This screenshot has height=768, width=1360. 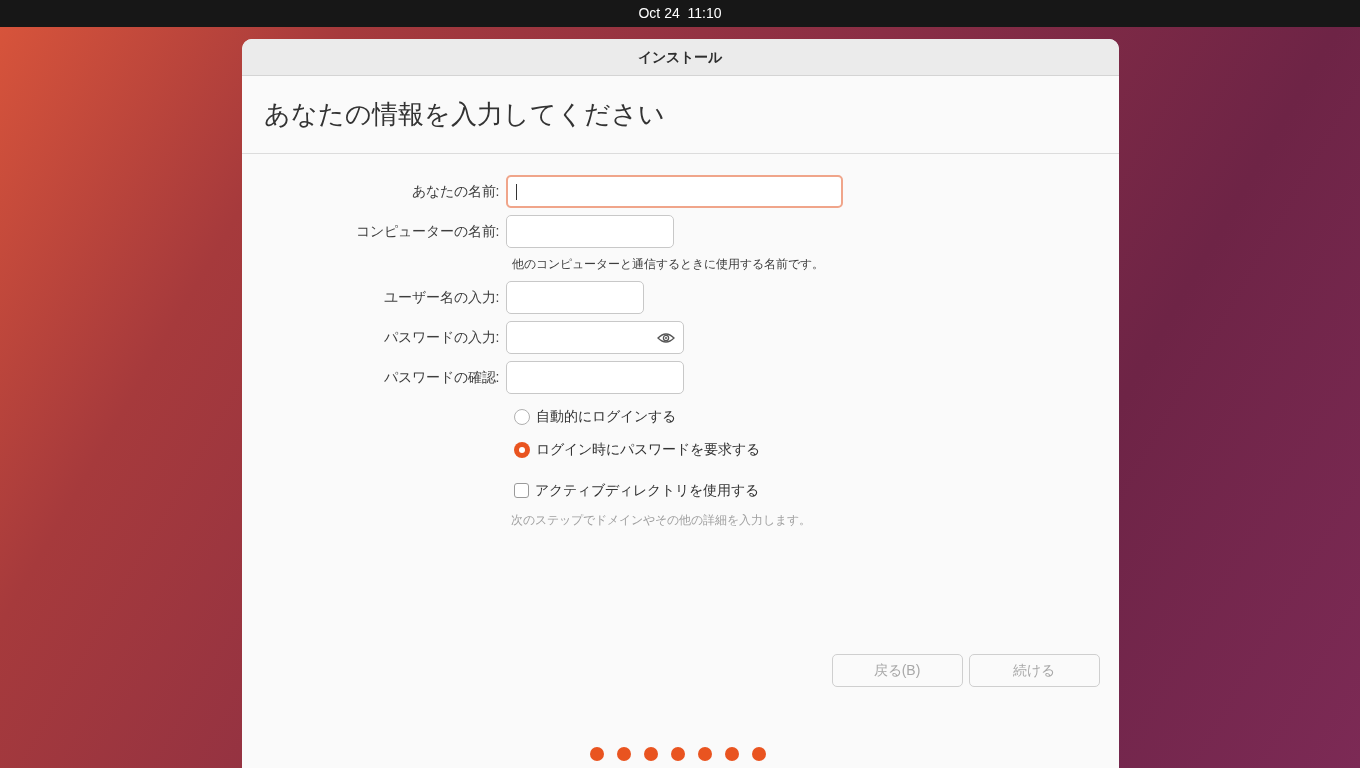 I want to click on field-label: あなたの名前:, so click(x=455, y=191).